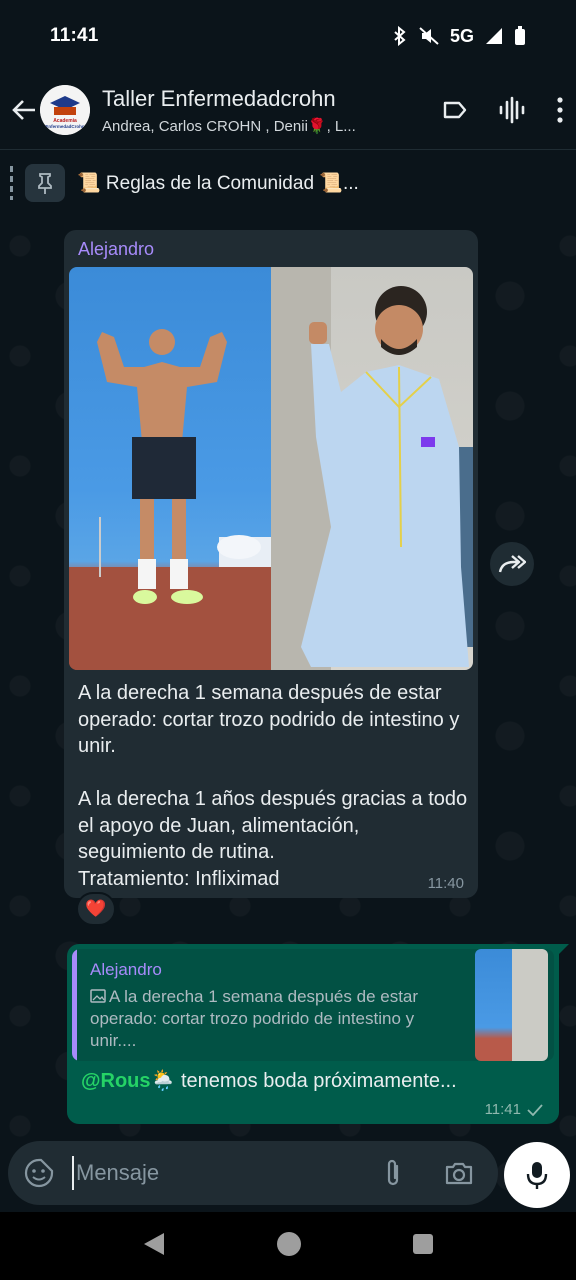 The image size is (576, 1280). I want to click on mention-link: @Rous🌦️, so click(128, 1081).